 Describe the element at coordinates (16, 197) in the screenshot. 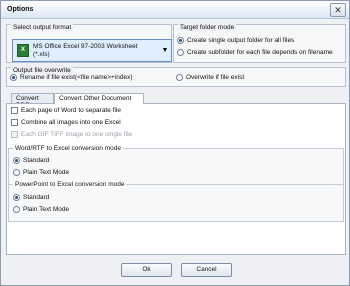

I see `ppt-standard-radio` at that location.